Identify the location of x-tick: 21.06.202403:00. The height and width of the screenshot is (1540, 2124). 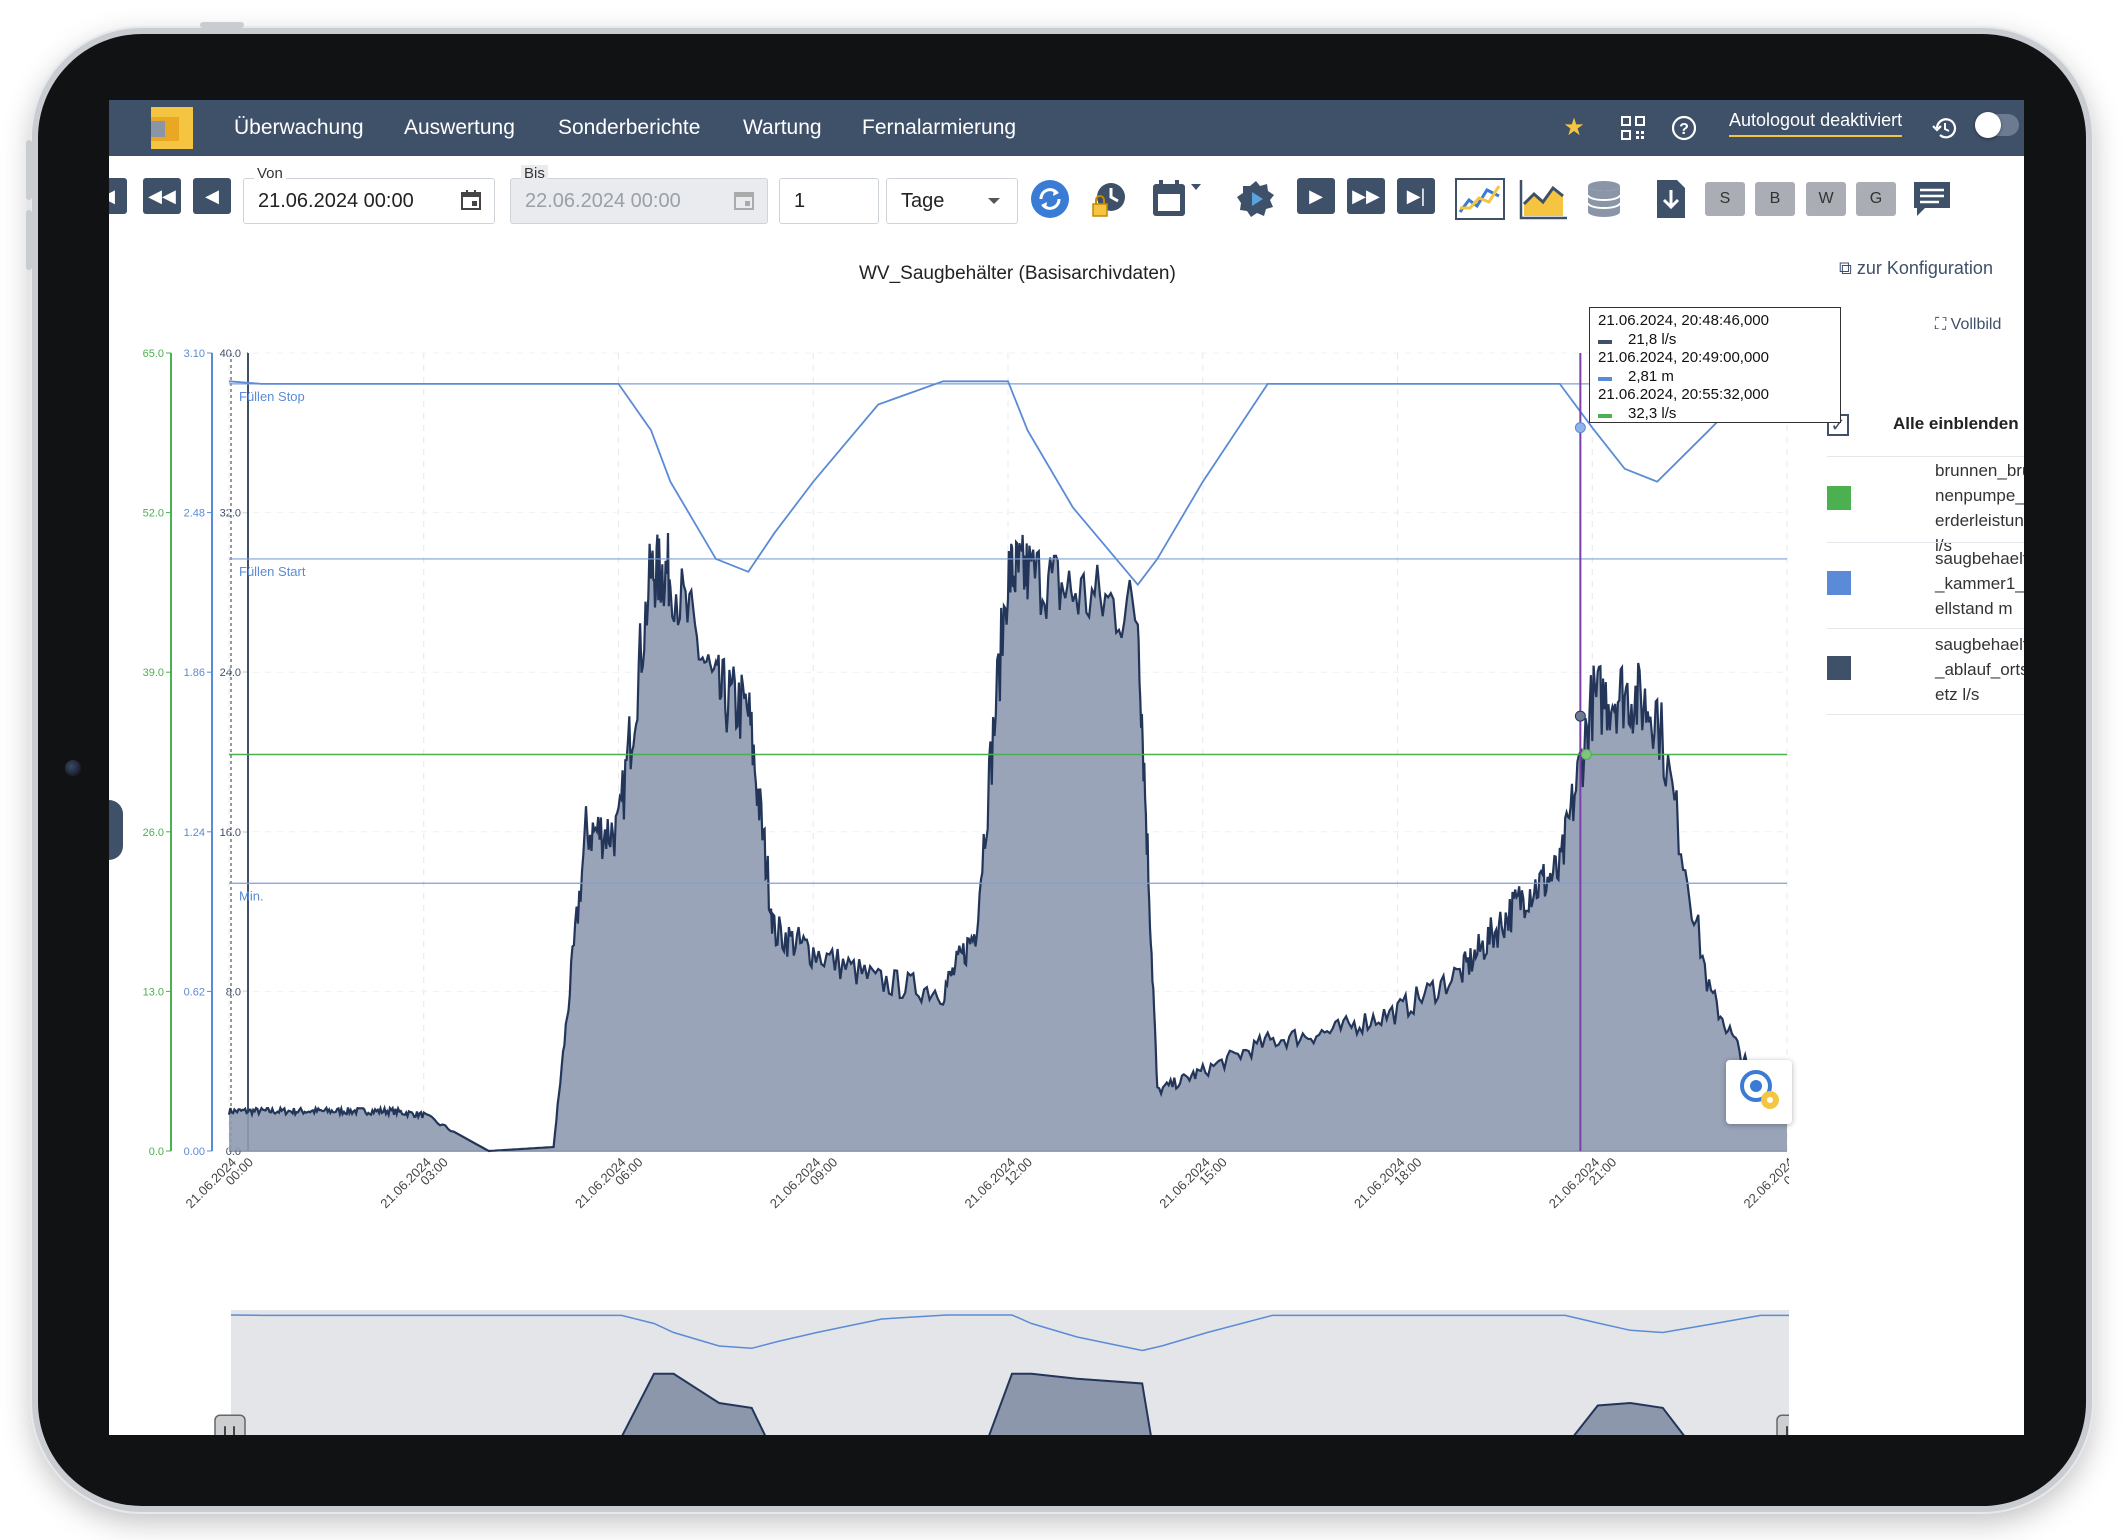
(414, 1183).